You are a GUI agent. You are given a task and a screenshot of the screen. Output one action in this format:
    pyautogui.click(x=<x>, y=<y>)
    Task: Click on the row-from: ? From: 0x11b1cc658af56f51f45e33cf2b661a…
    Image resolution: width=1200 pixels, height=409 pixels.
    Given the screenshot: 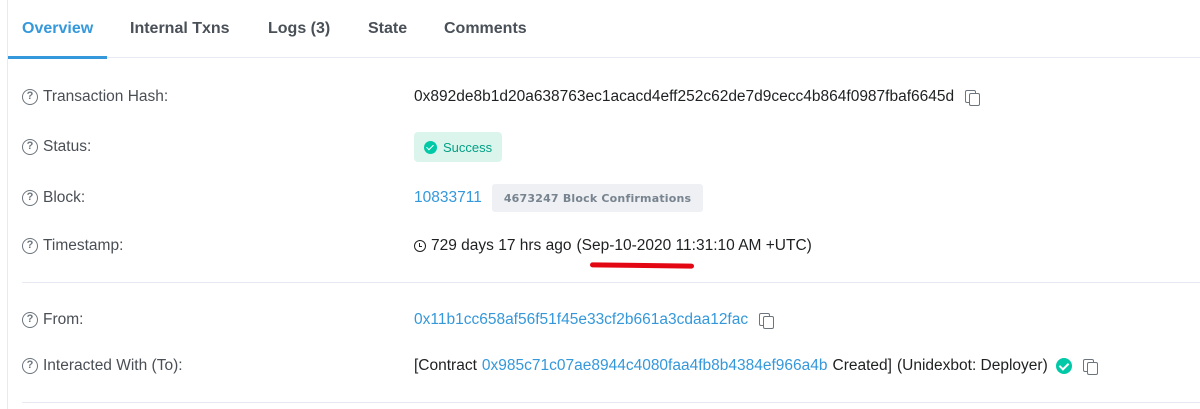 What is the action you would take?
    pyautogui.click(x=604, y=320)
    